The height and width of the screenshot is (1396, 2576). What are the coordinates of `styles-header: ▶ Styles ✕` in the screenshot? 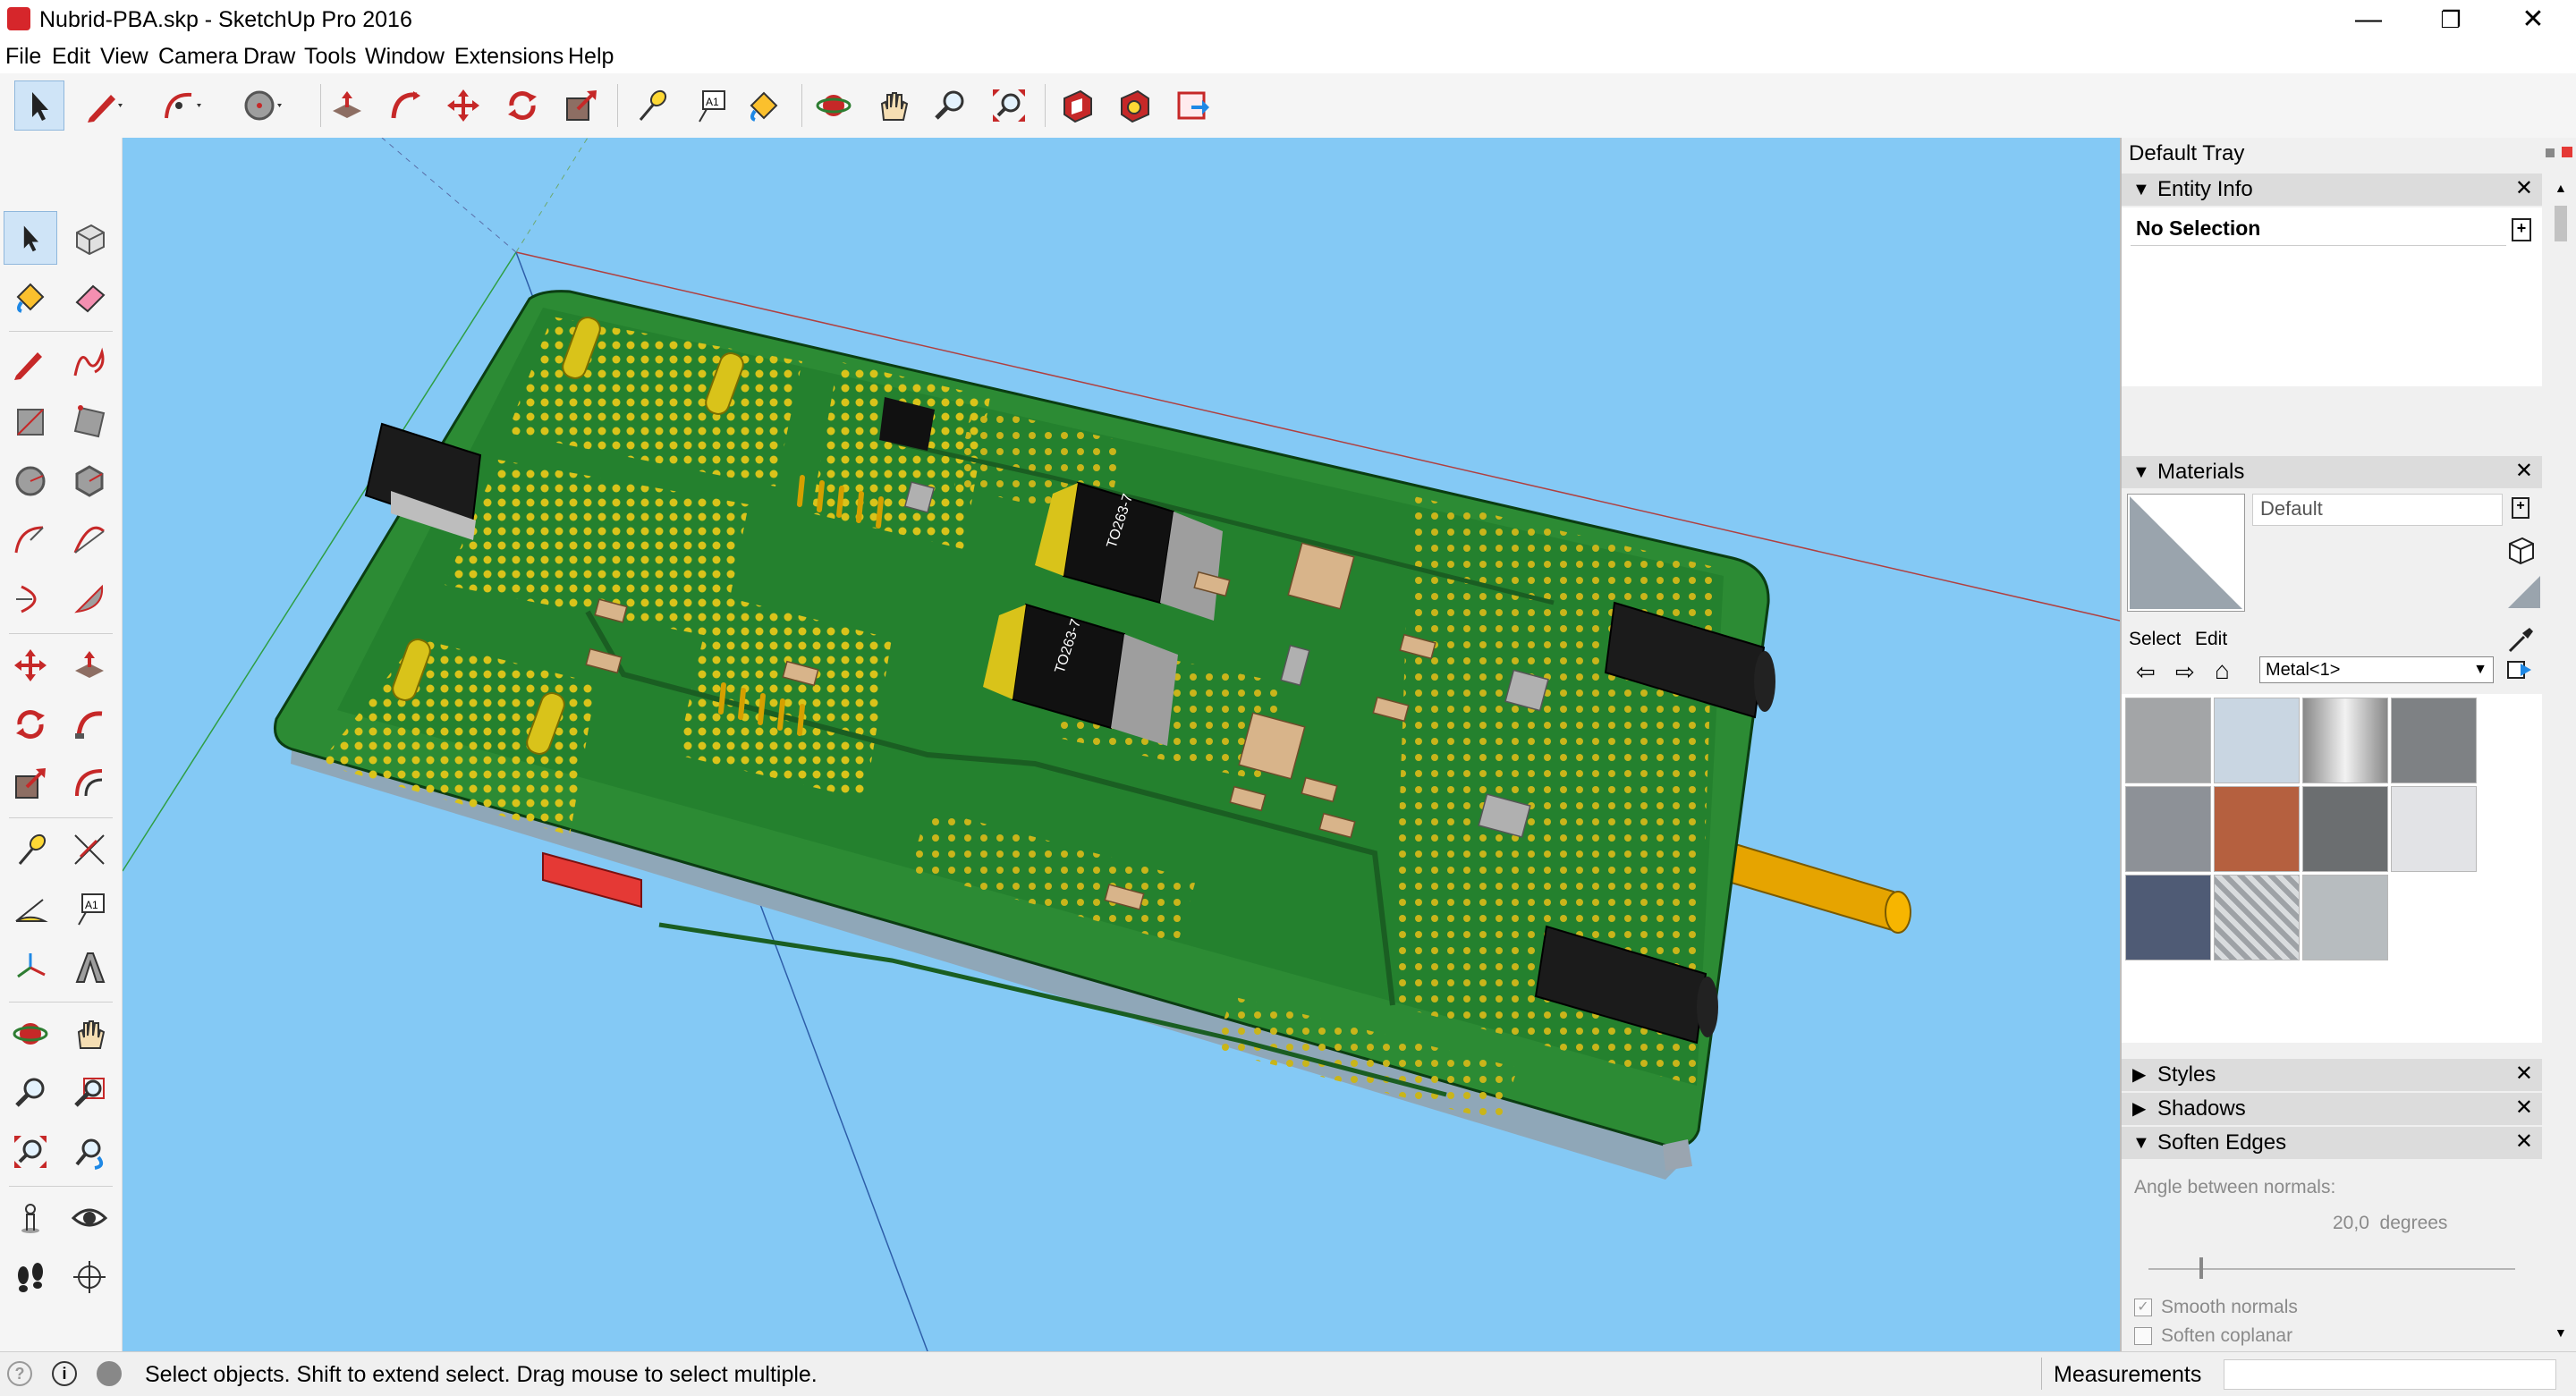 It's located at (2332, 1075).